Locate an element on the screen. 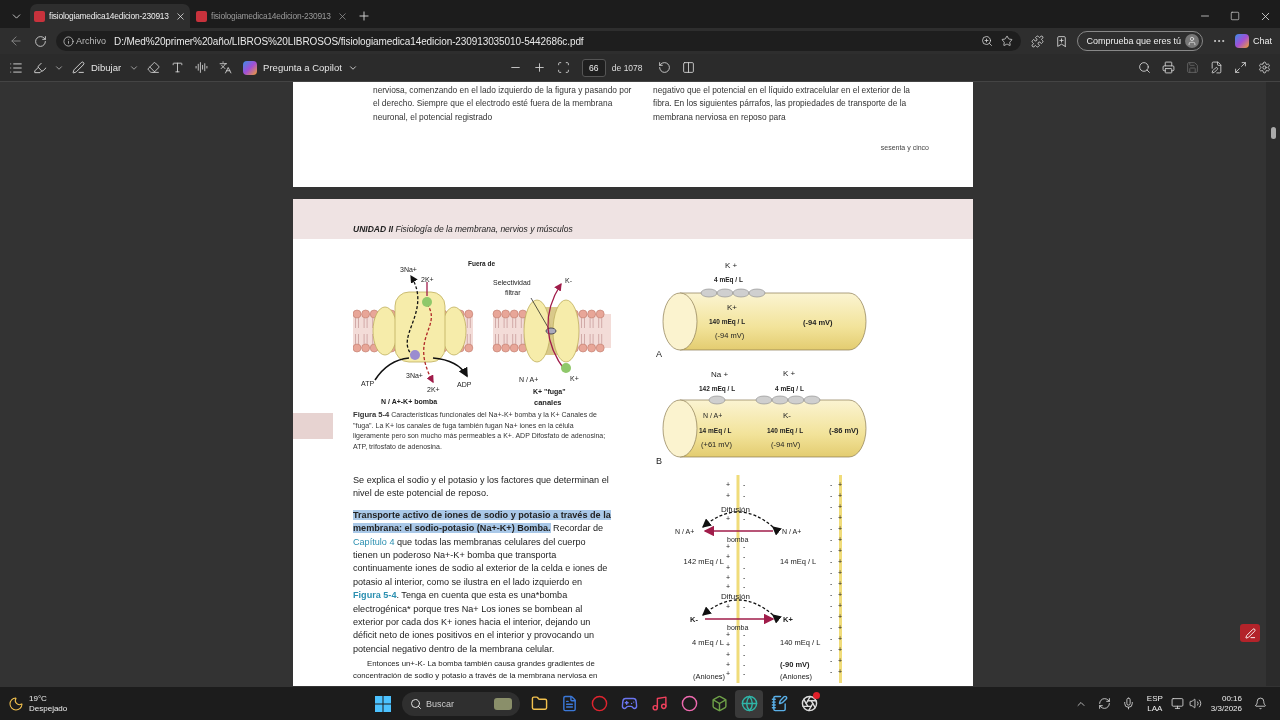 The height and width of the screenshot is (720, 1280). chapter-link: Capítulo 4 is located at coordinates (374, 541).